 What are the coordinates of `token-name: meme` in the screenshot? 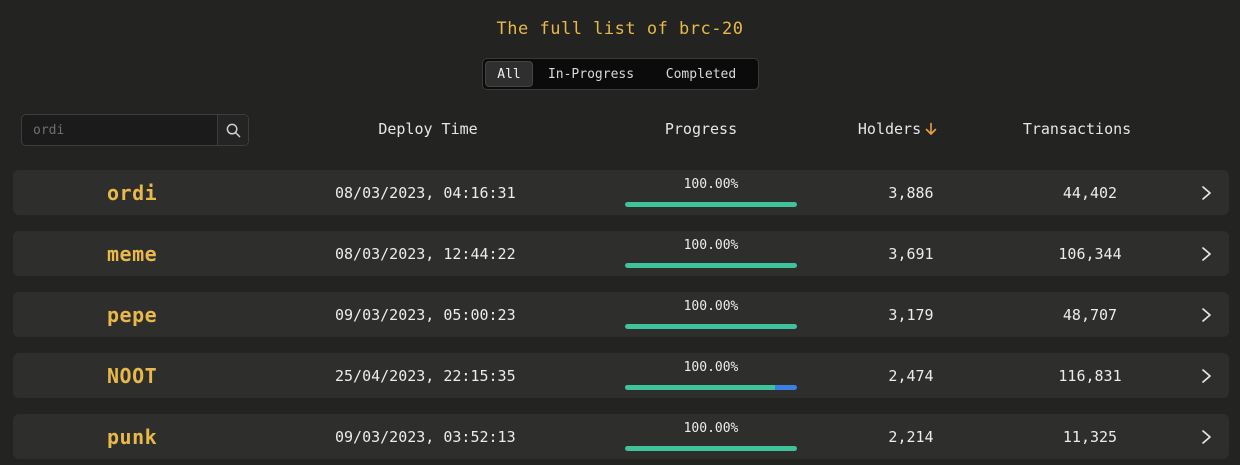 It's located at (132, 253).